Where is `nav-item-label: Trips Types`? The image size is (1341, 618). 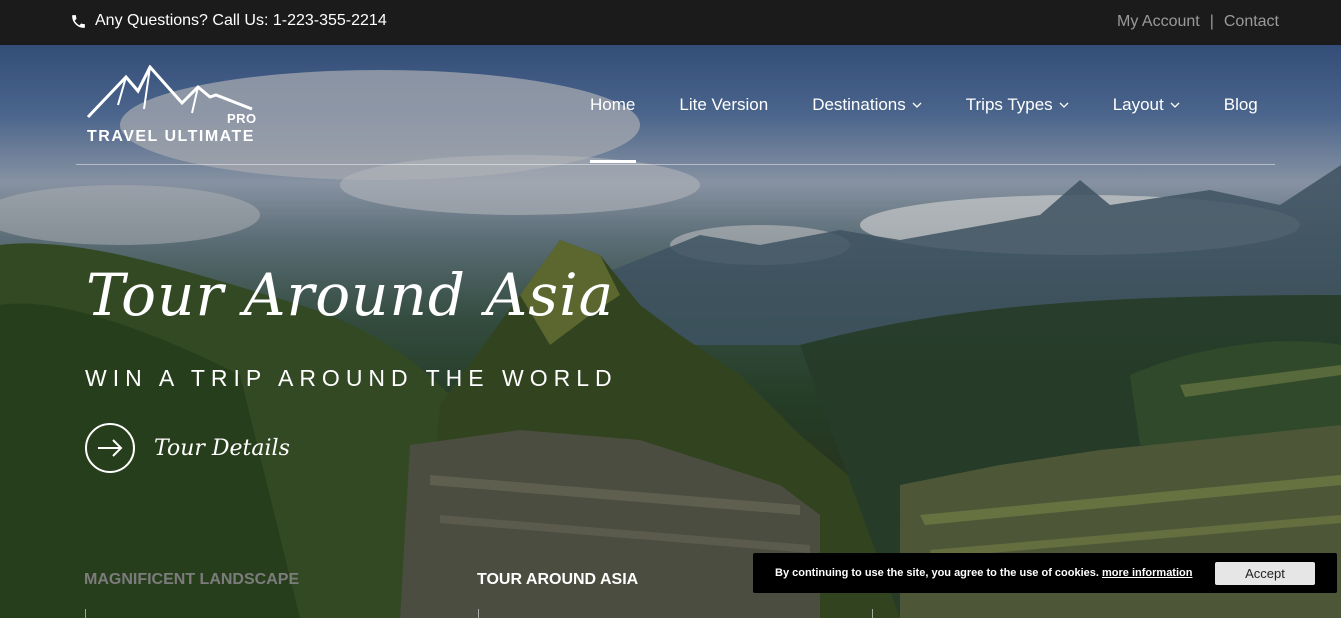 nav-item-label: Trips Types is located at coordinates (1009, 104).